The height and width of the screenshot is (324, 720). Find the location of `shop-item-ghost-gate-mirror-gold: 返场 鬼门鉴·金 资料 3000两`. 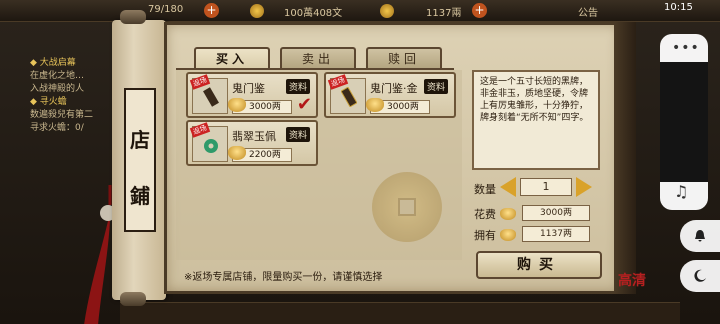

shop-item-ghost-gate-mirror-gold: 返场 鬼门鉴·金 资料 3000两 is located at coordinates (390, 95).